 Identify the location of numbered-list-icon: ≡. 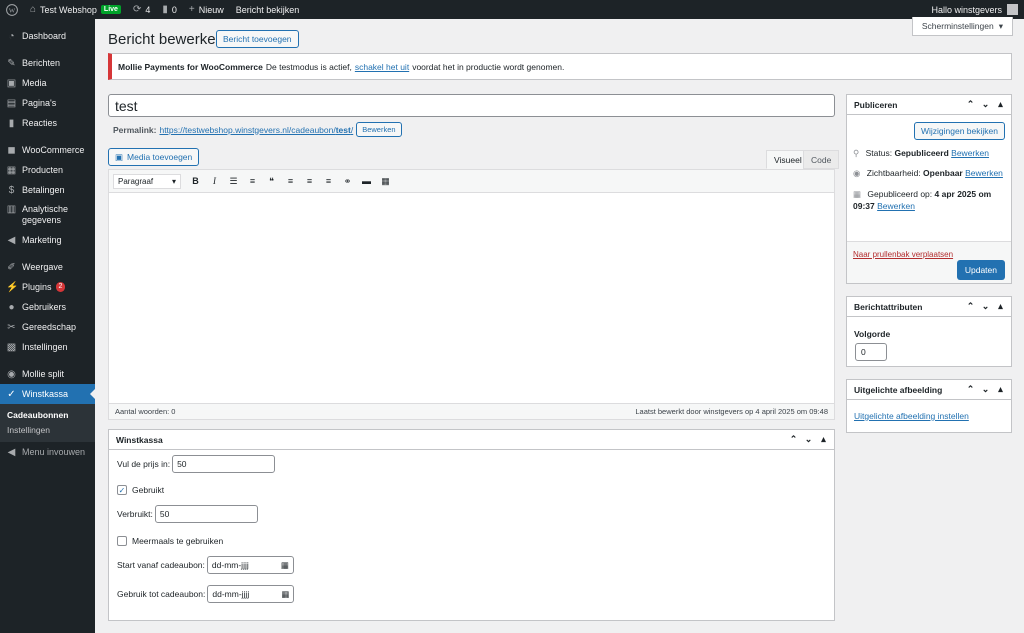
(252, 181).